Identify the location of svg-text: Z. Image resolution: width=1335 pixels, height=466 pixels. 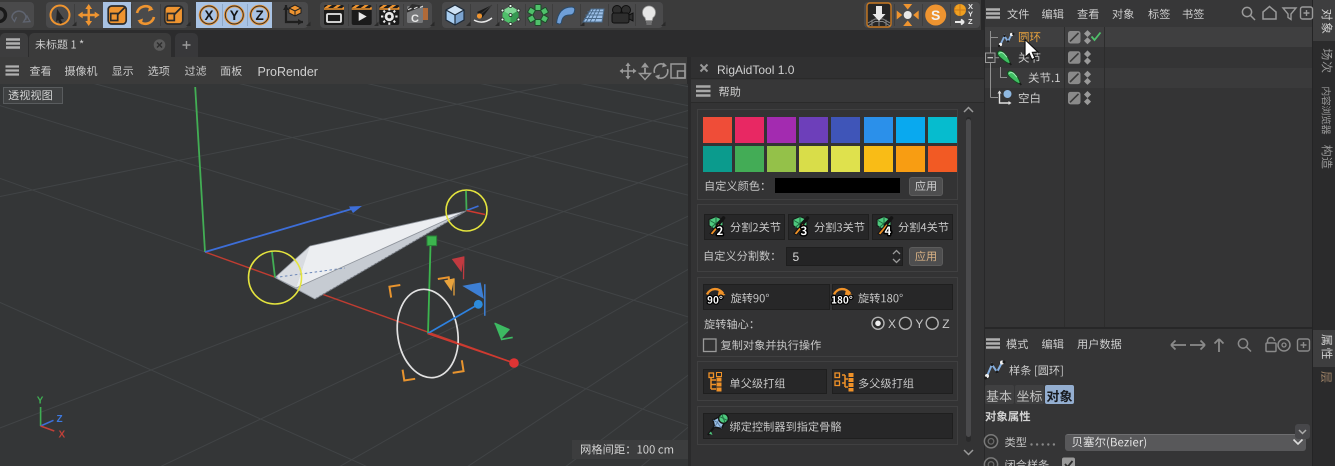
(60, 419).